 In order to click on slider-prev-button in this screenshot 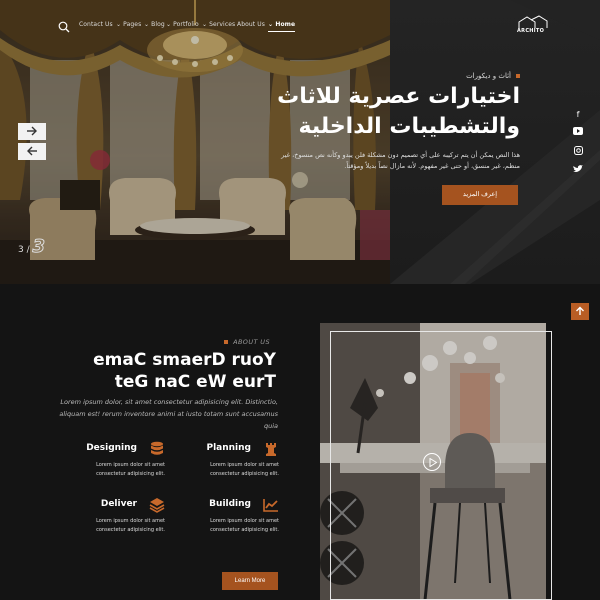, I will do `click(32, 151)`.